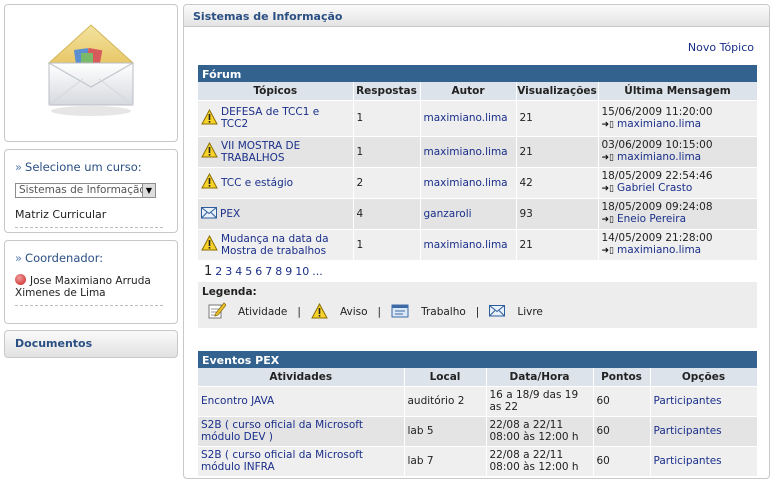 Image resolution: width=773 pixels, height=479 pixels. I want to click on topic-link: PEX, so click(230, 214).